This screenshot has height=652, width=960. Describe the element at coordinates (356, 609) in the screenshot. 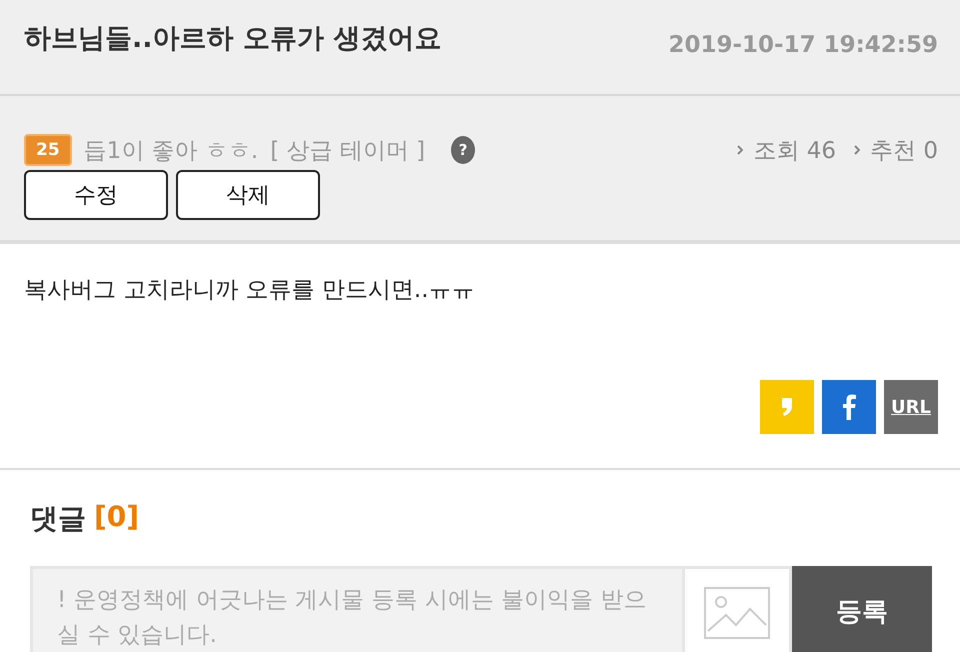

I see `comment-field: ! 운영정책에 어긋나는 게시물 등록 시에는 불이익을 받으실 수 있습니다.` at that location.